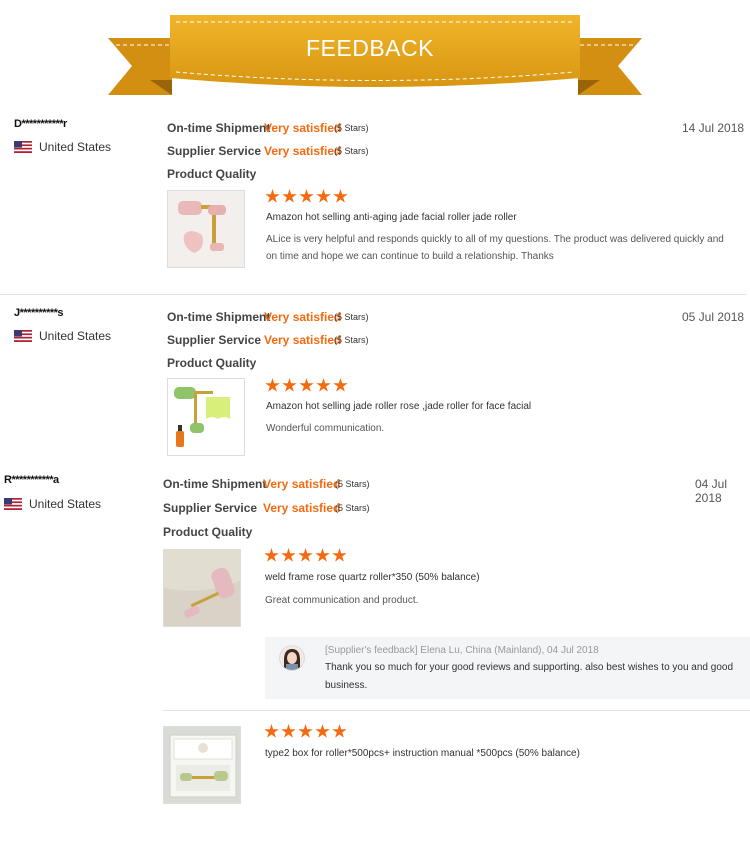  What do you see at coordinates (370, 48) in the screenshot?
I see `banner-title: FEEDBACK` at bounding box center [370, 48].